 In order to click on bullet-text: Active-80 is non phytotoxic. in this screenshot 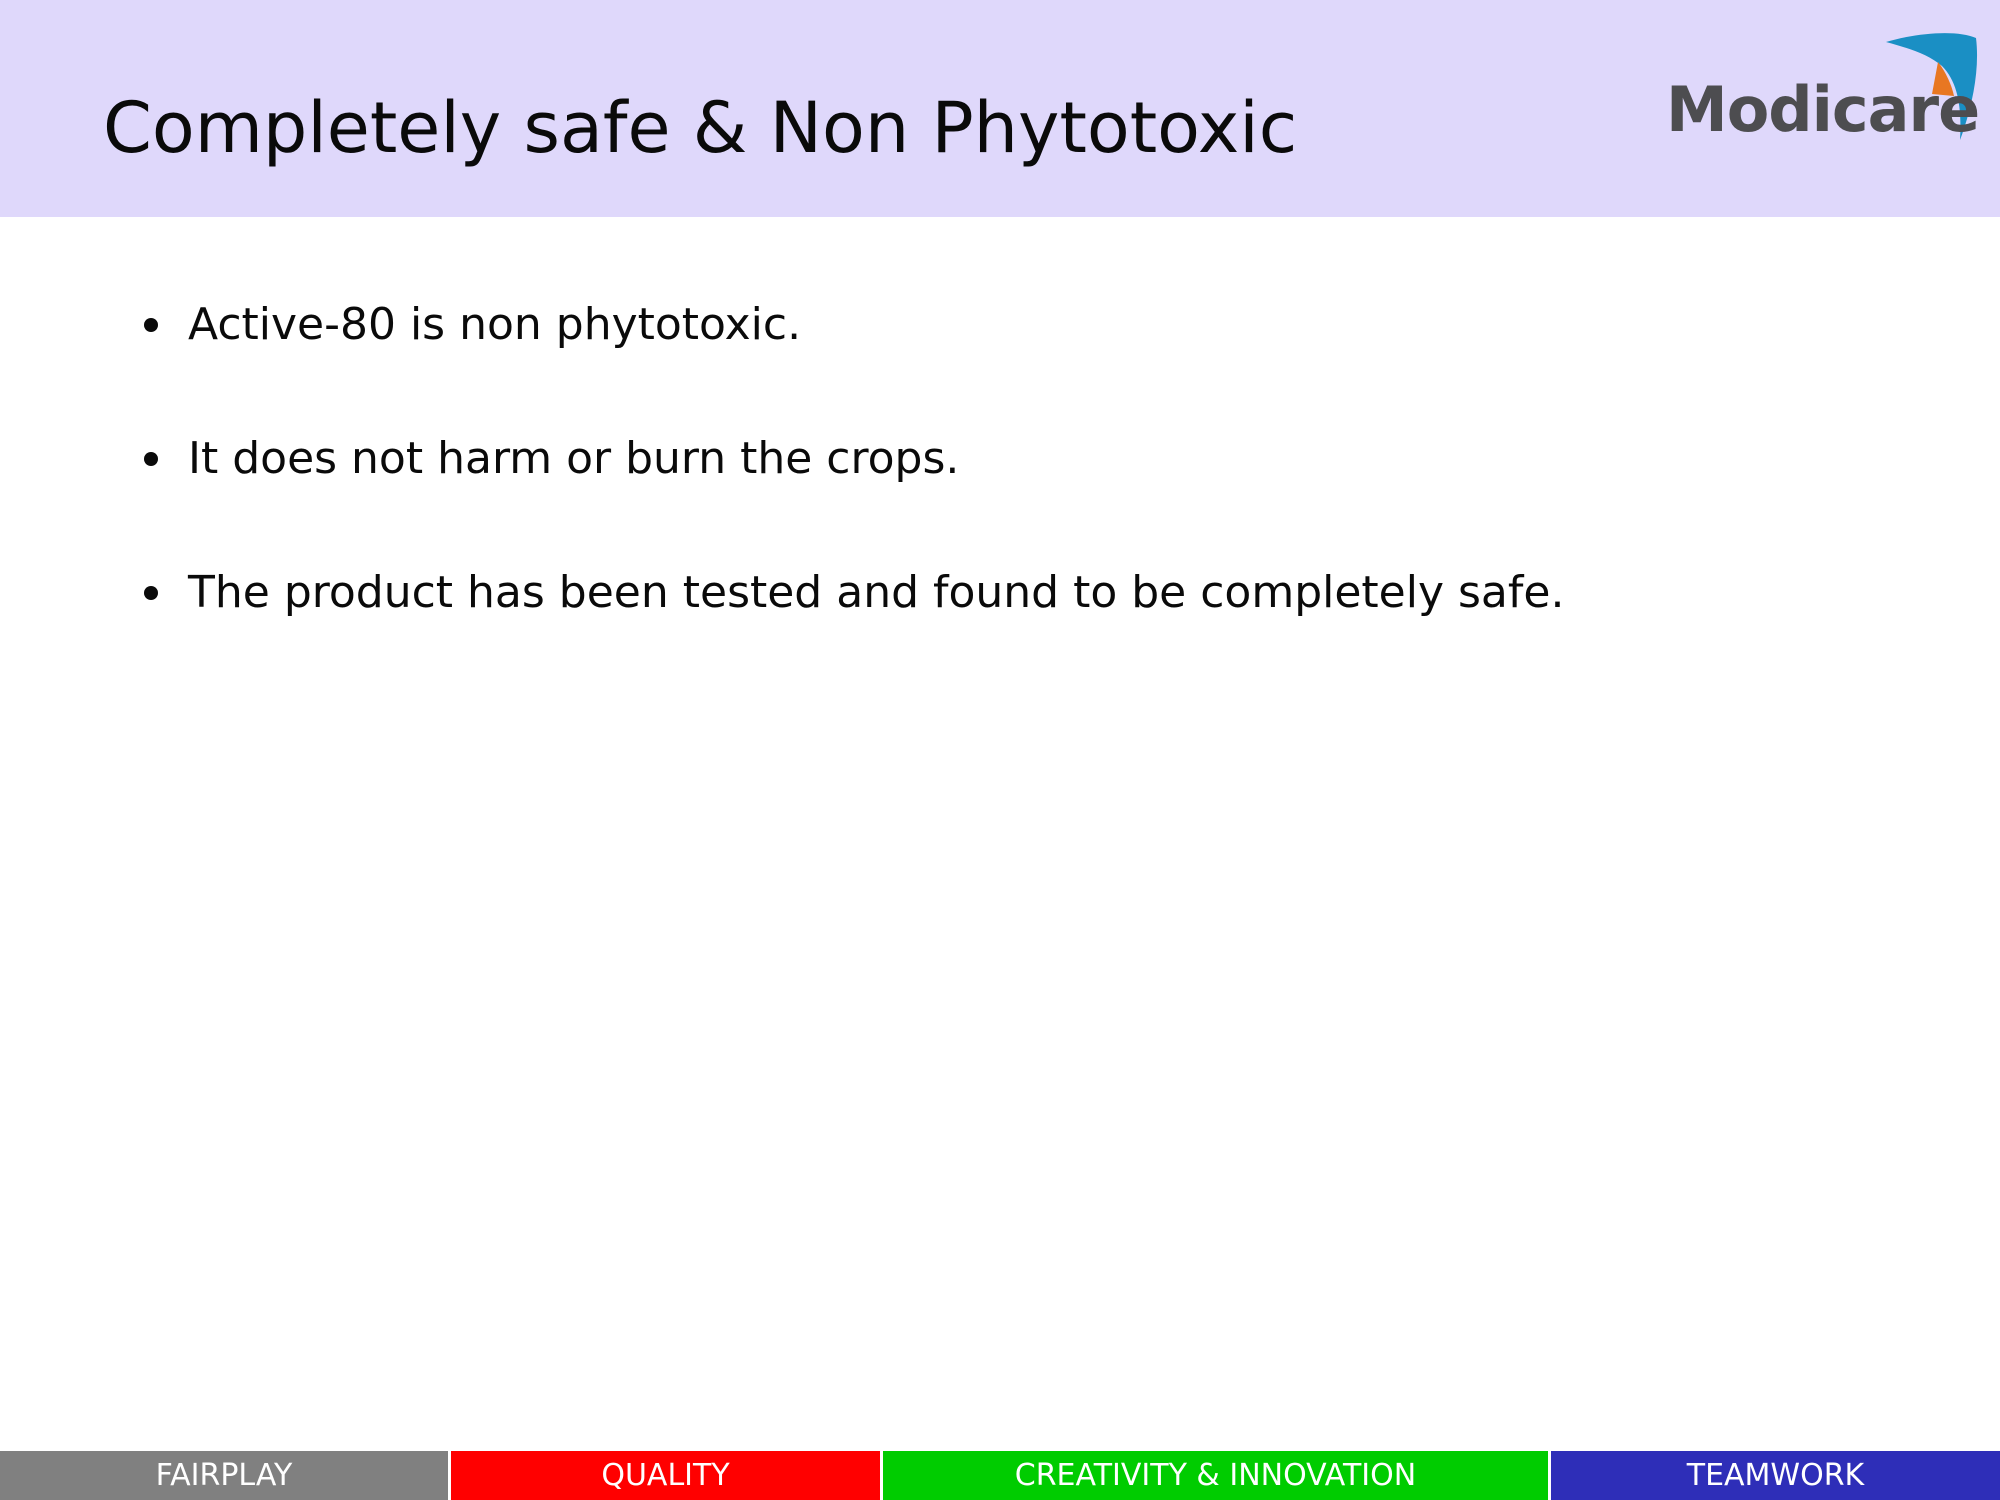, I will do `click(495, 324)`.